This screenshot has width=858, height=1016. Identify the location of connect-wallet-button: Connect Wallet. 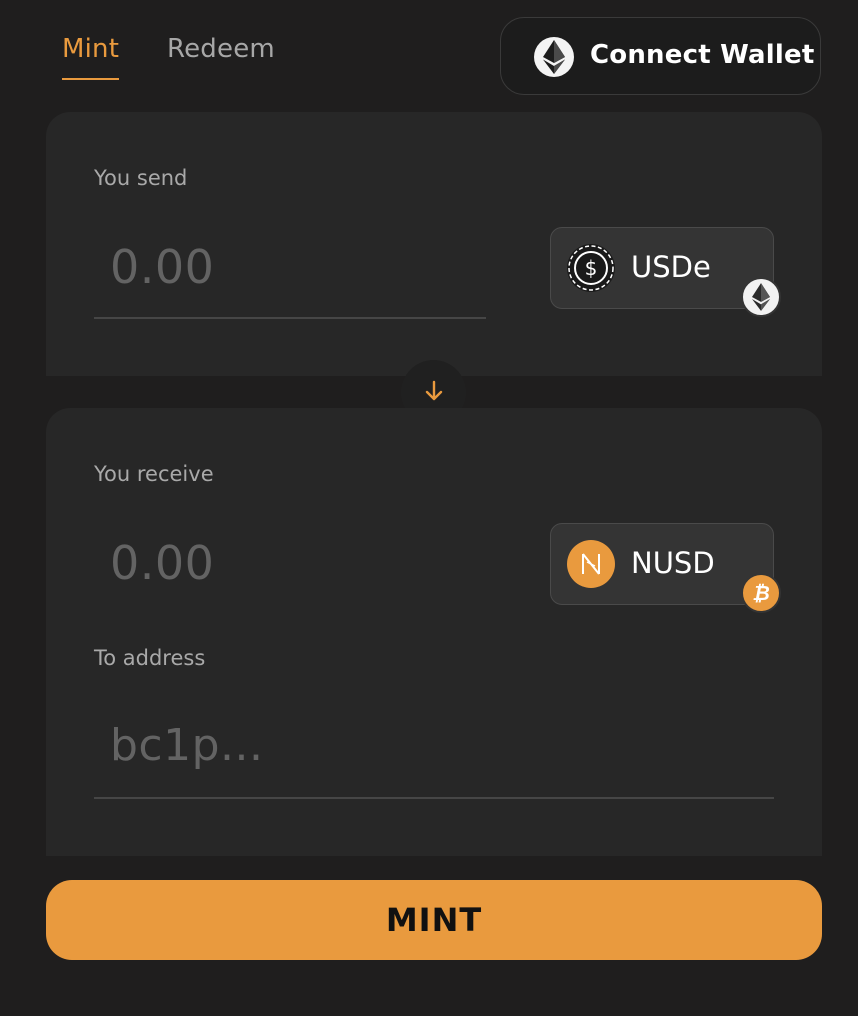
(660, 56).